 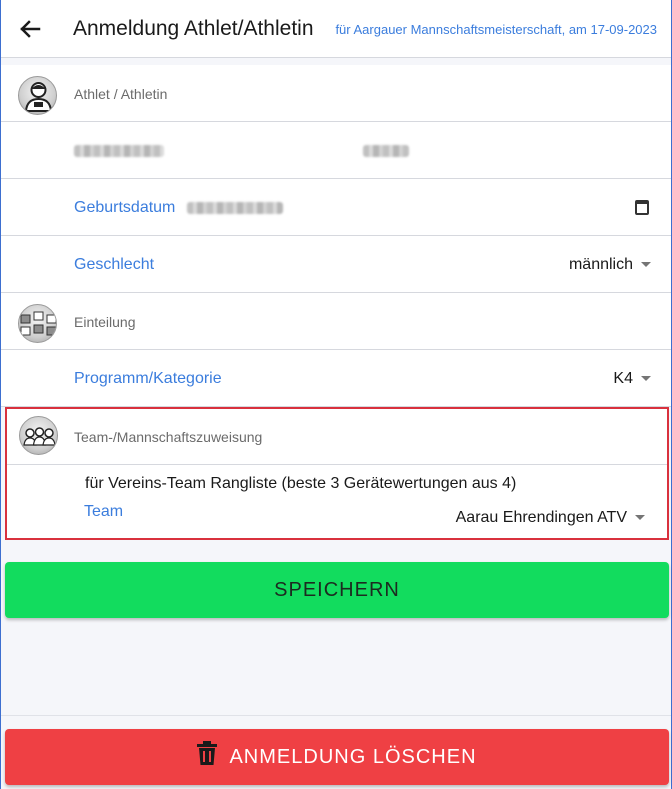 I want to click on save-button-label: SPEICHERN, so click(x=337, y=590).